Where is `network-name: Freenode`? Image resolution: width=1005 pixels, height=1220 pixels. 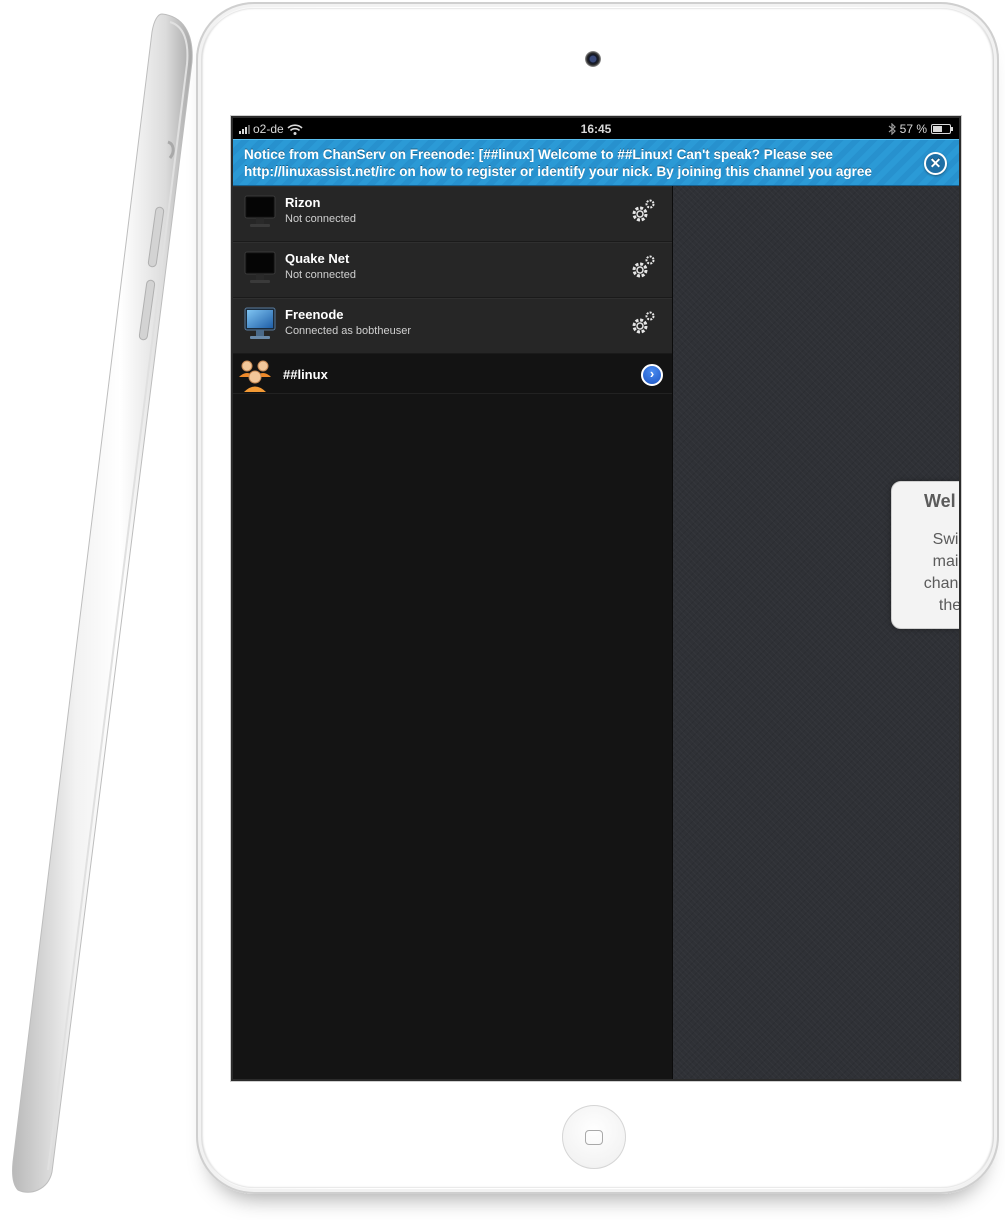 network-name: Freenode is located at coordinates (314, 314).